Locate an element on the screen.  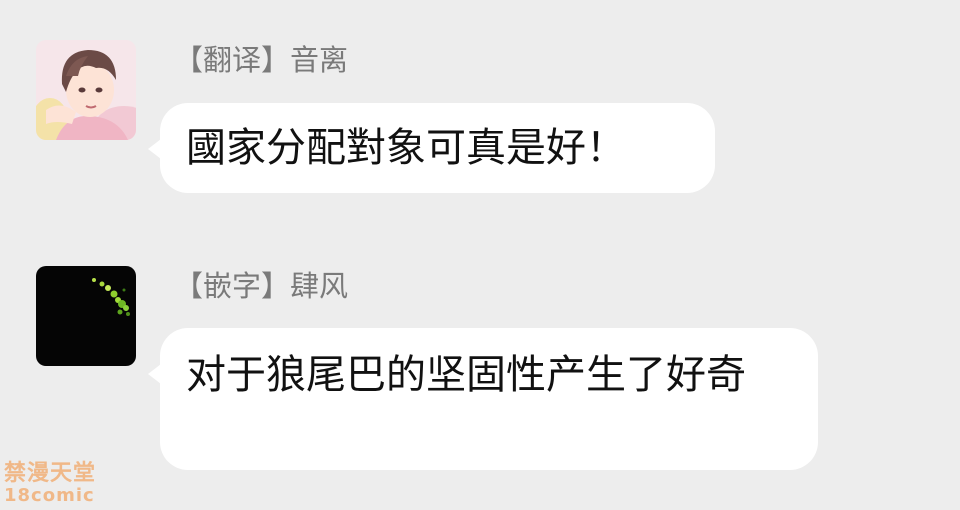
watermark-logo: 禁漫天堂 18comic is located at coordinates (59, 485).